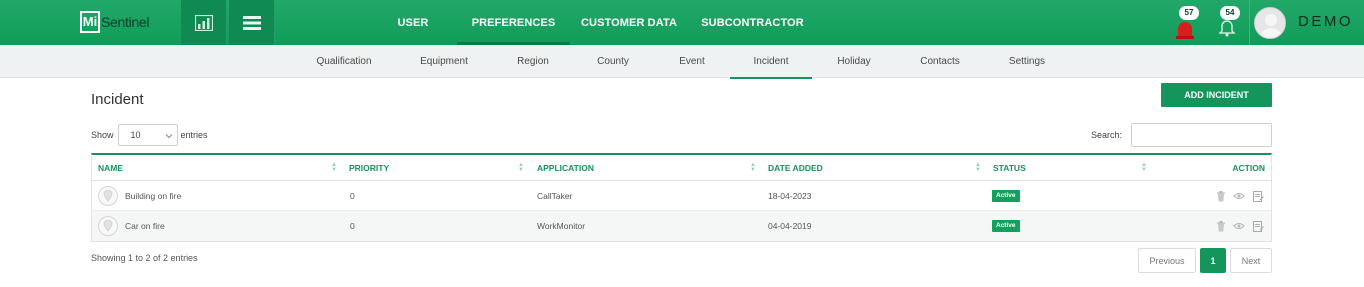 This screenshot has width=1364, height=287. Describe the element at coordinates (1229, 24) in the screenshot. I see `bell-notification: 54` at that location.